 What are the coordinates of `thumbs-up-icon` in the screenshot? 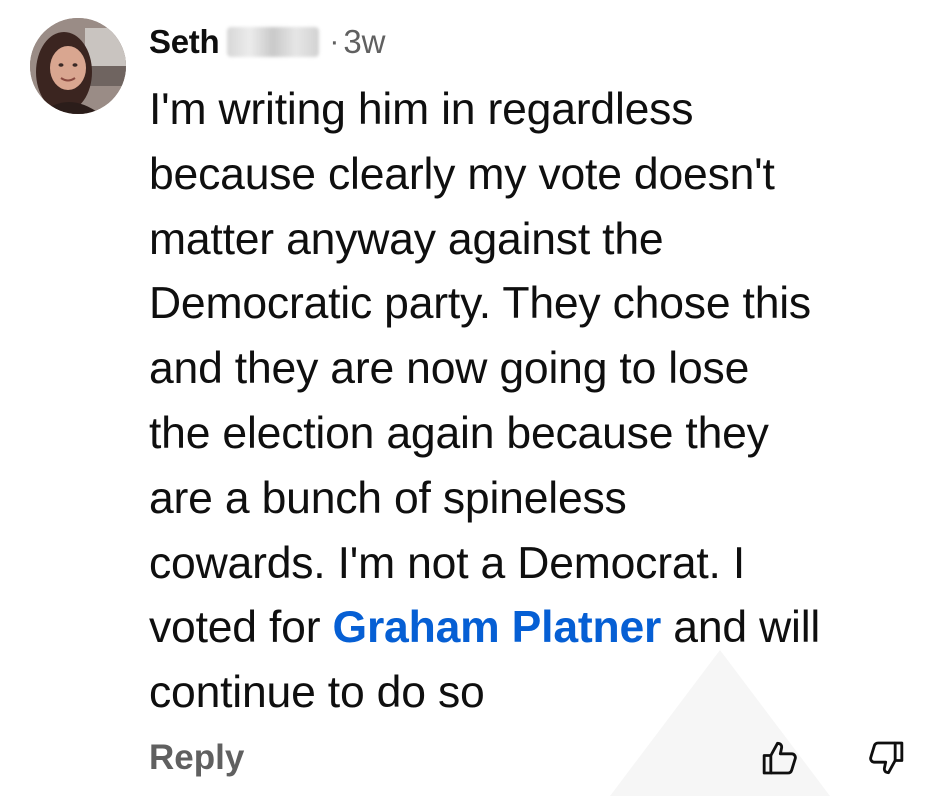 It's located at (779, 758).